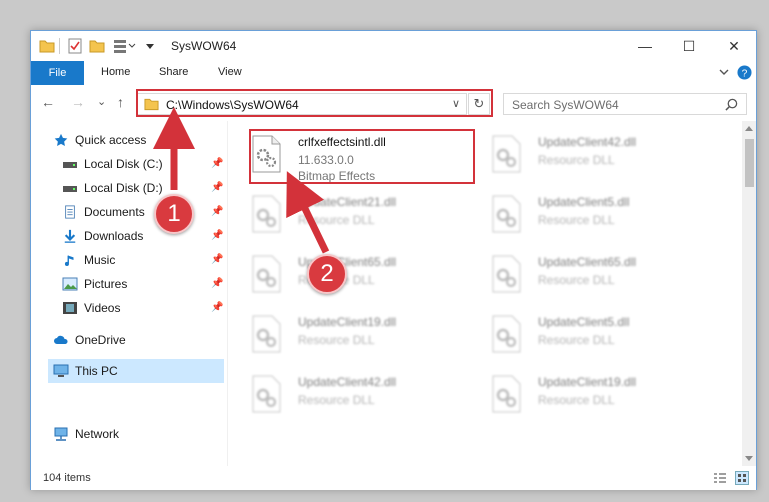 The height and width of the screenshot is (502, 769). I want to click on search-icon, so click(731, 104).